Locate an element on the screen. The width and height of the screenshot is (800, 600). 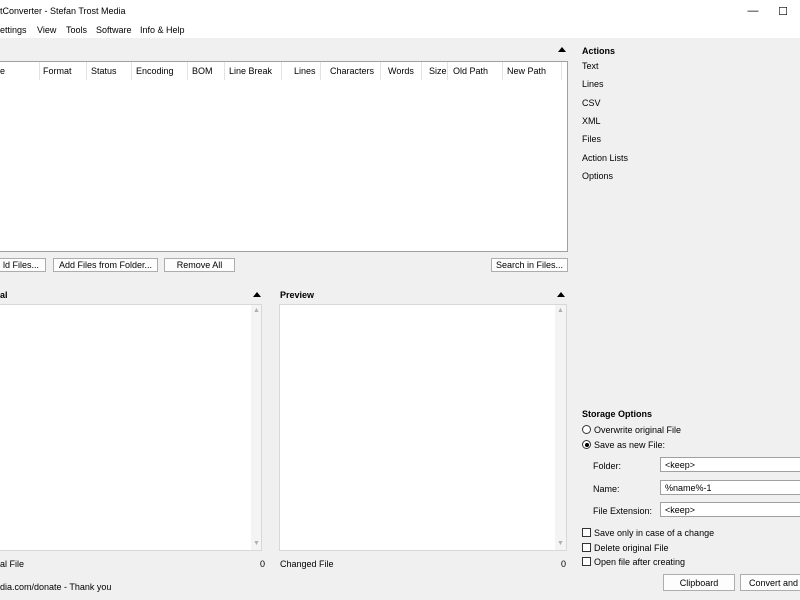
name-value: %name%-1 is located at coordinates (688, 488).